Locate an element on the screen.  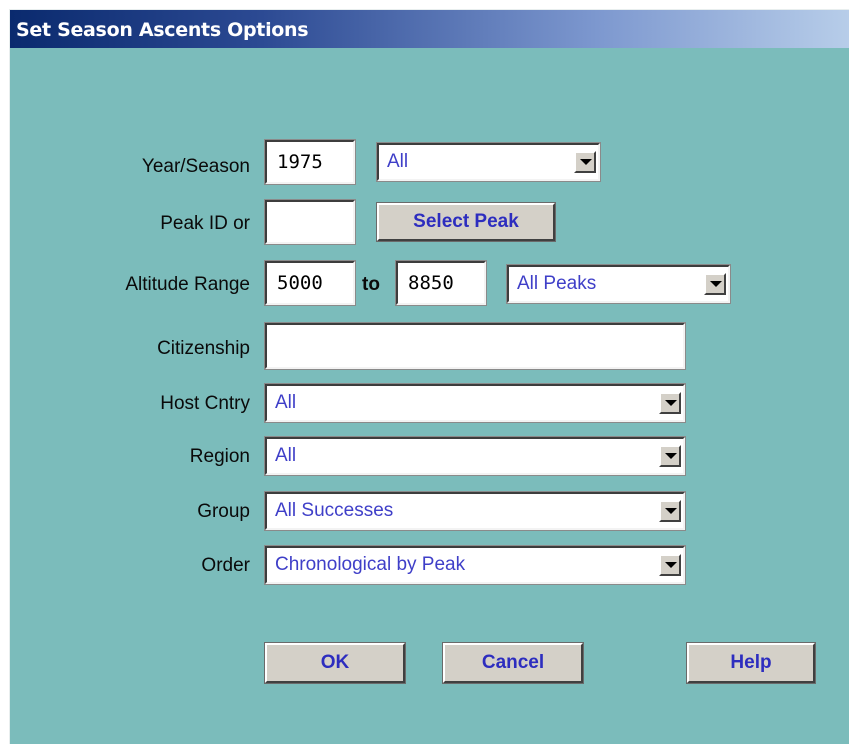
group-value: All Successes is located at coordinates (334, 510).